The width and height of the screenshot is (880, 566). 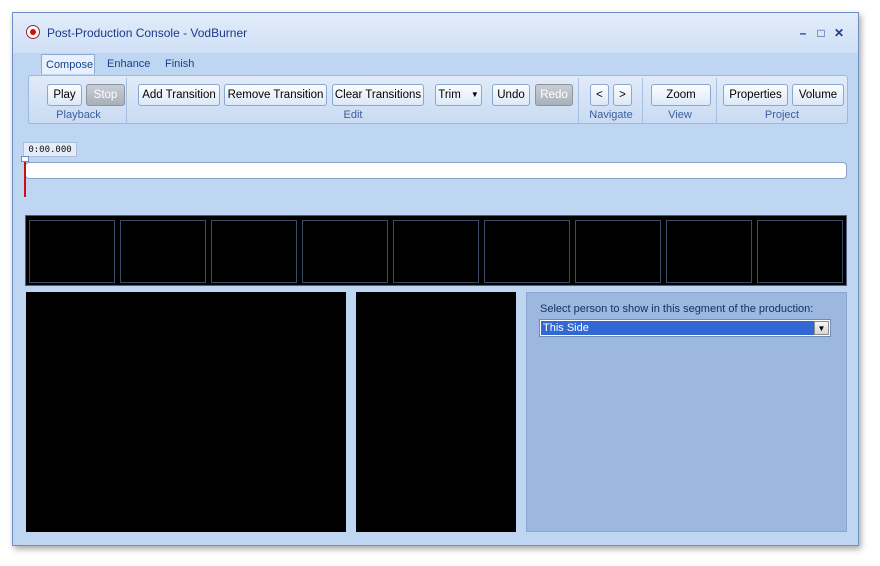 I want to click on group-label-project: Project, so click(x=782, y=115).